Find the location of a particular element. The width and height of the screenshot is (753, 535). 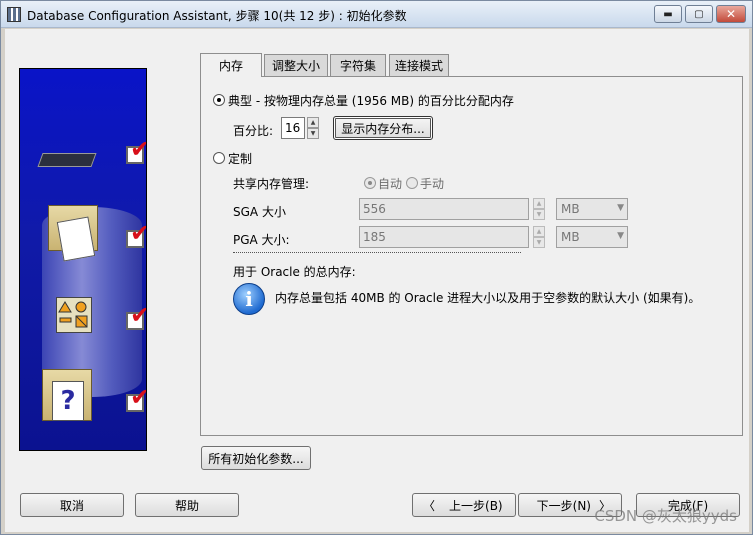

divider is located at coordinates (377, 252).